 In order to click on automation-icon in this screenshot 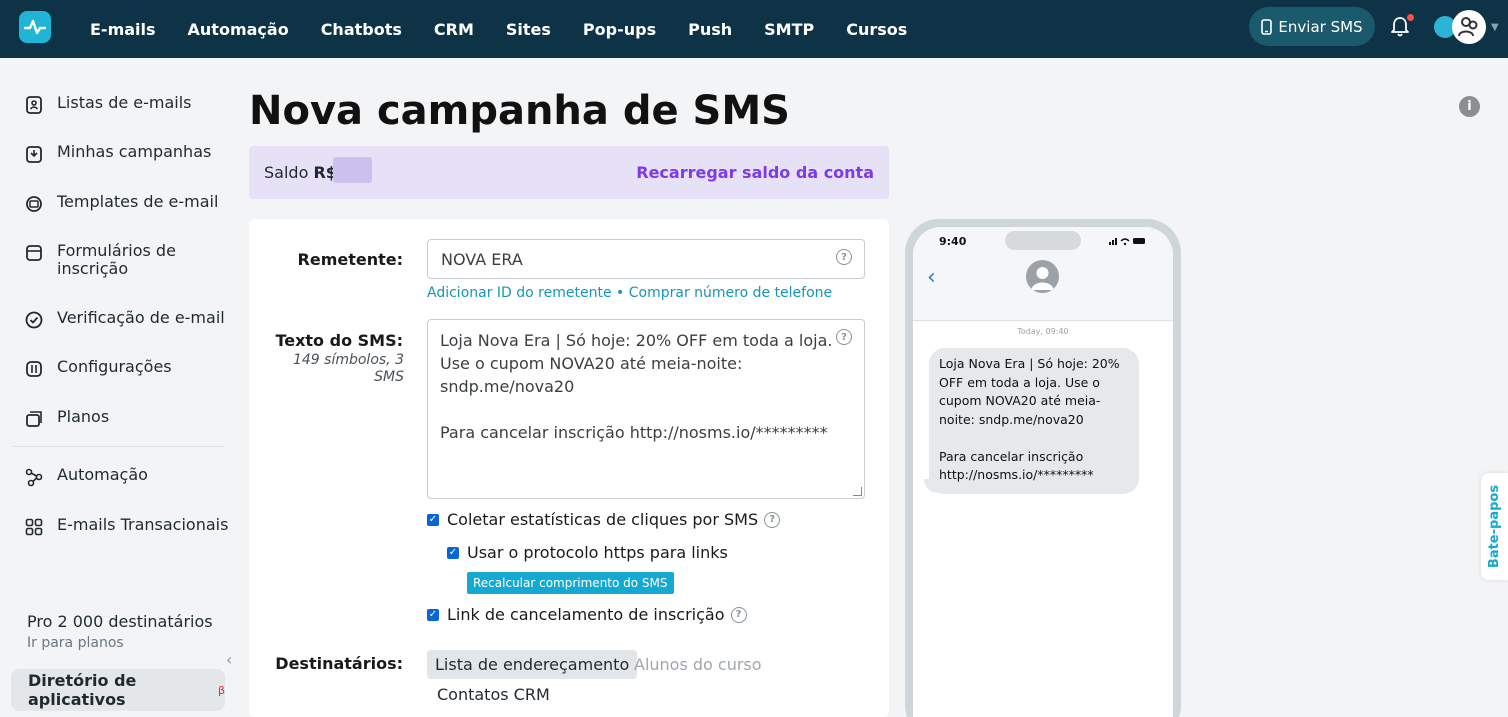, I will do `click(34, 477)`.